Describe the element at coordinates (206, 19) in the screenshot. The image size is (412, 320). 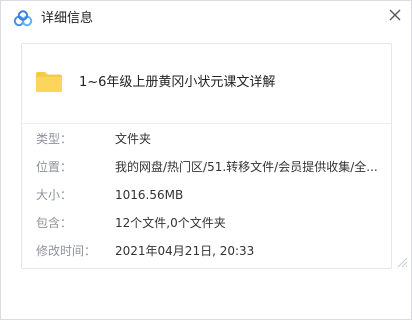
I see `title-bar: 详细信息` at that location.